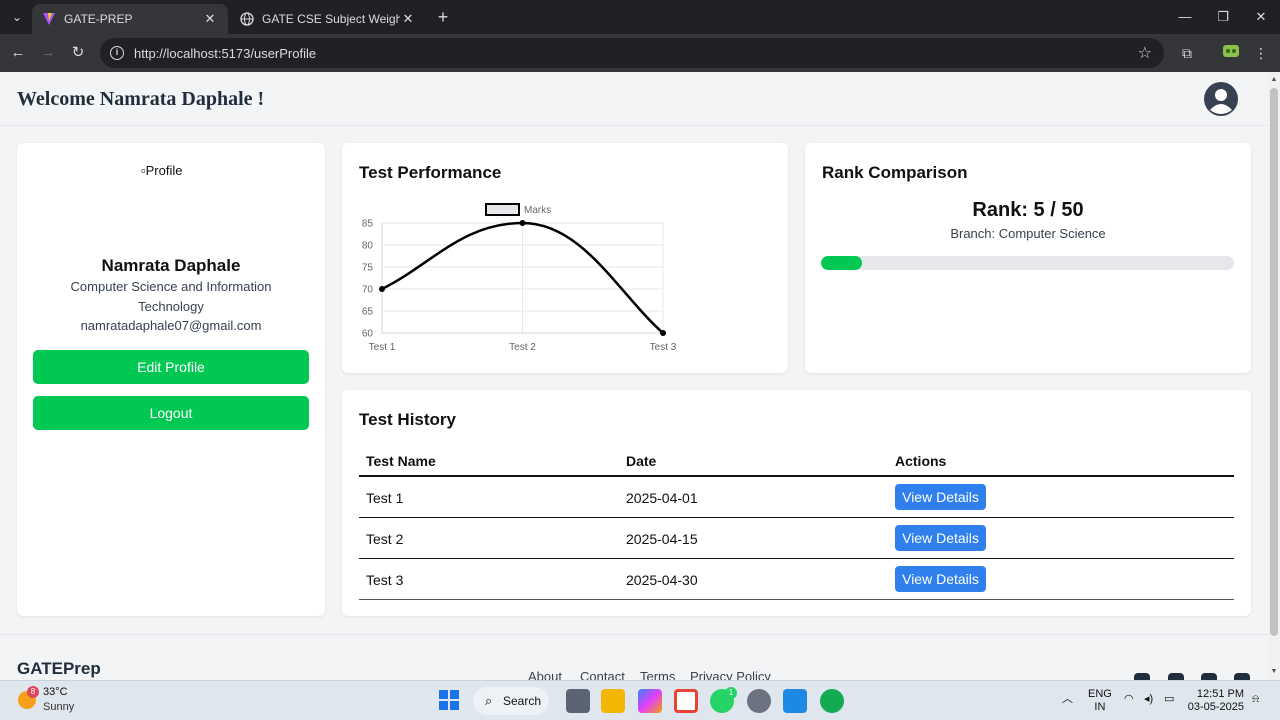  I want to click on welcome-heading: Welcome Namrata Daphale !, so click(141, 99).